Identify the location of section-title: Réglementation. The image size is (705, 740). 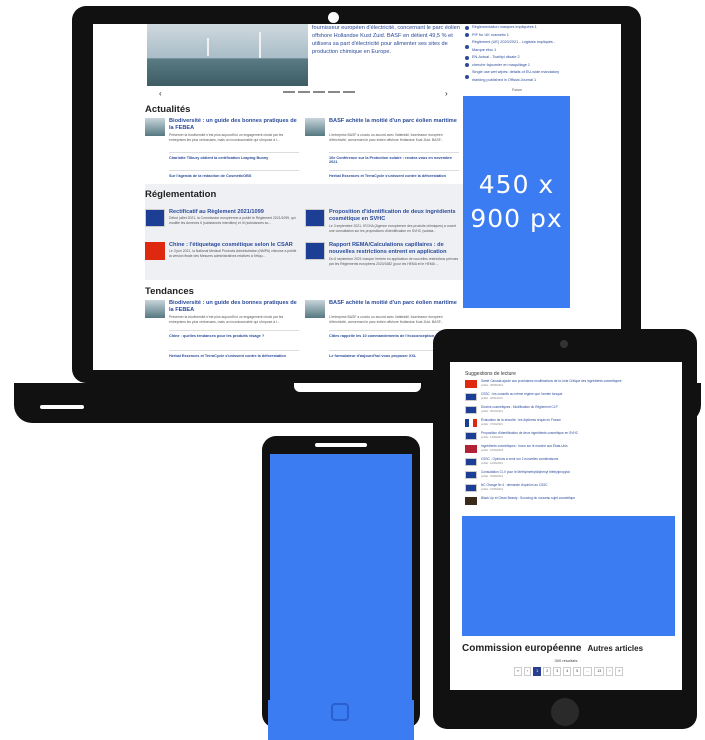
(181, 194).